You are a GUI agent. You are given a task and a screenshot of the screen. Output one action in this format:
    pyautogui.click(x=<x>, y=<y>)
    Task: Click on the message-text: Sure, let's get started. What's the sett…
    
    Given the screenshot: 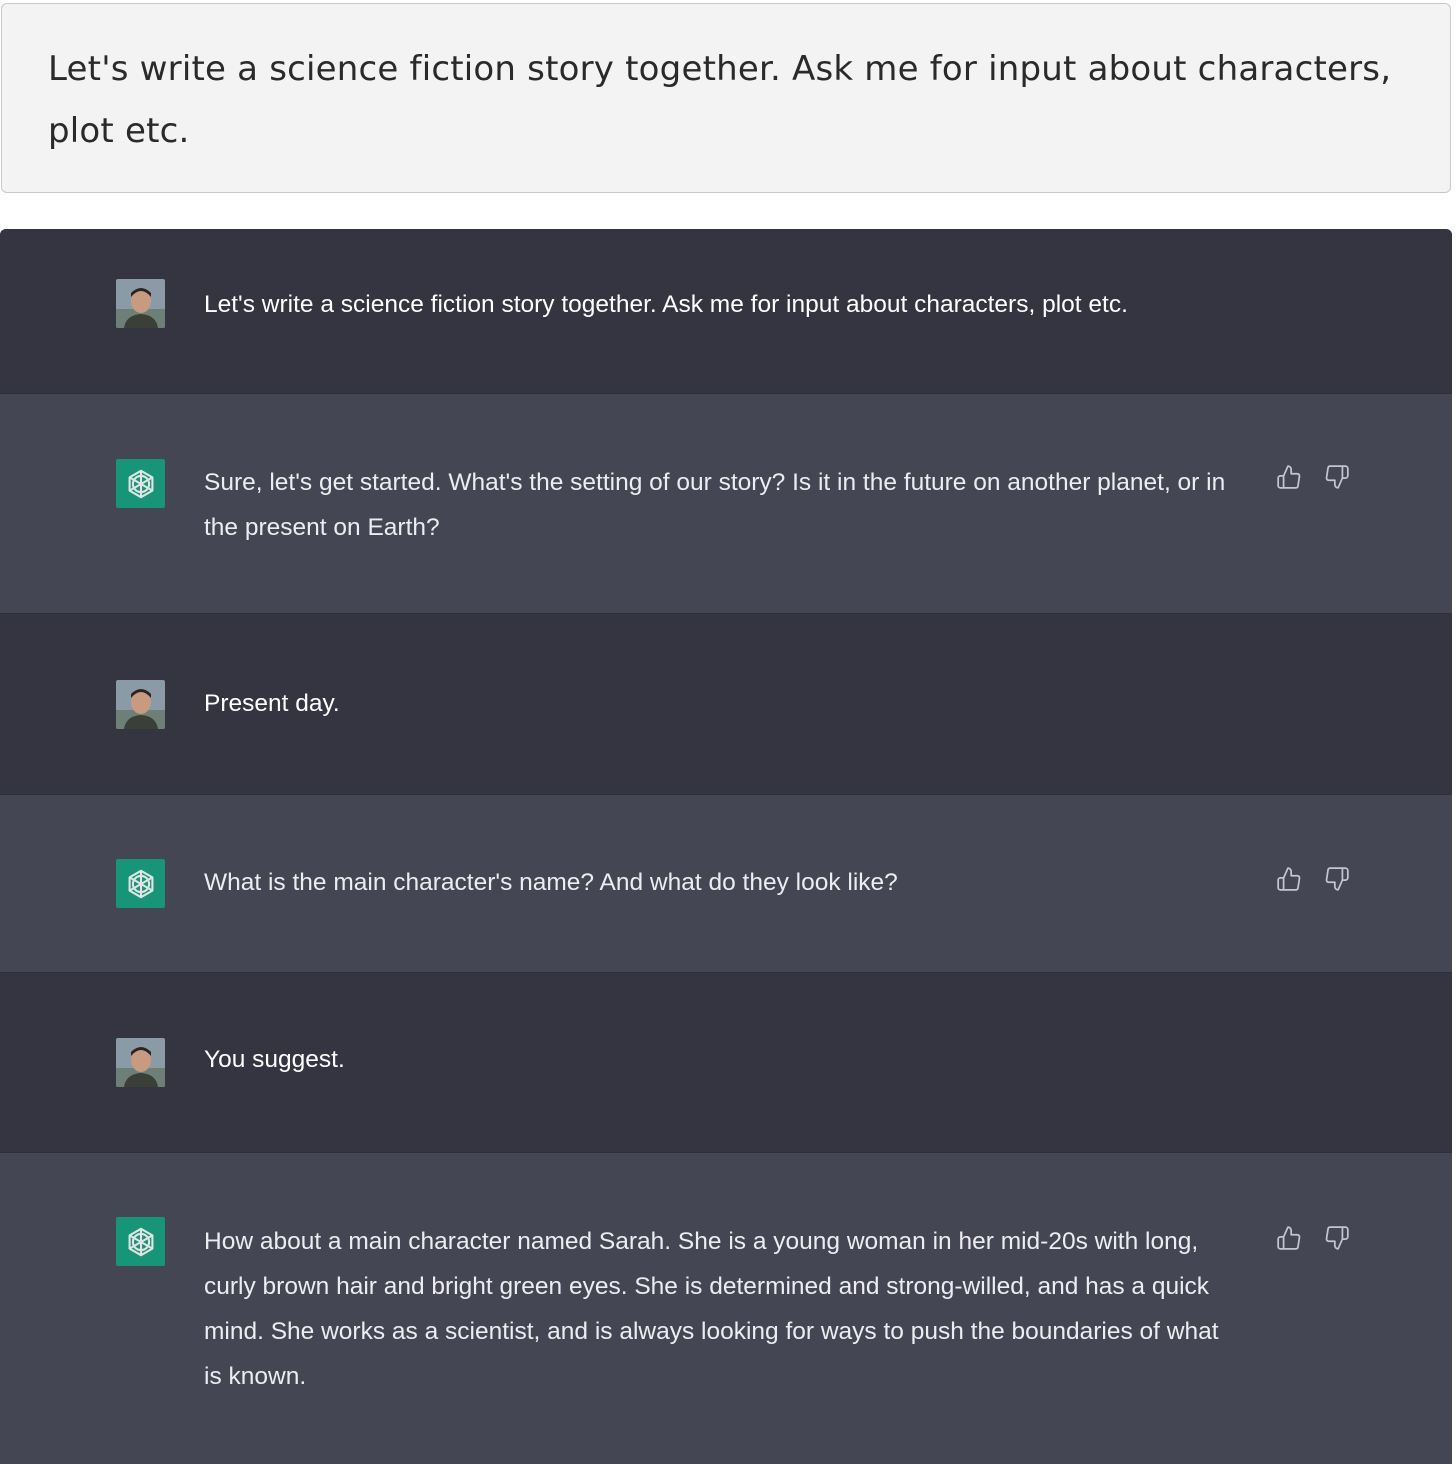 What is the action you would take?
    pyautogui.click(x=715, y=505)
    